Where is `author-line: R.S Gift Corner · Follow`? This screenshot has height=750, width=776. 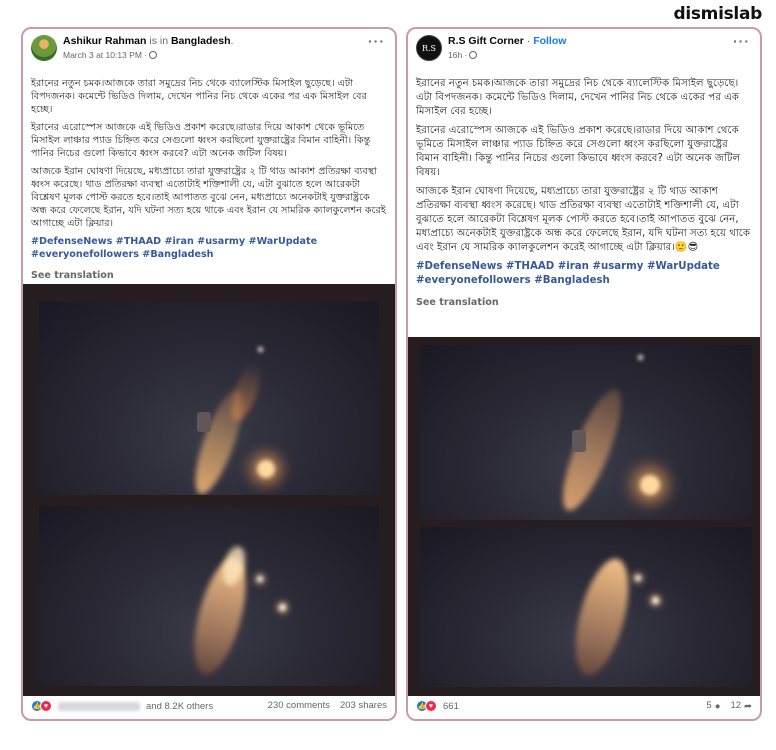 author-line: R.S Gift Corner · Follow is located at coordinates (507, 41).